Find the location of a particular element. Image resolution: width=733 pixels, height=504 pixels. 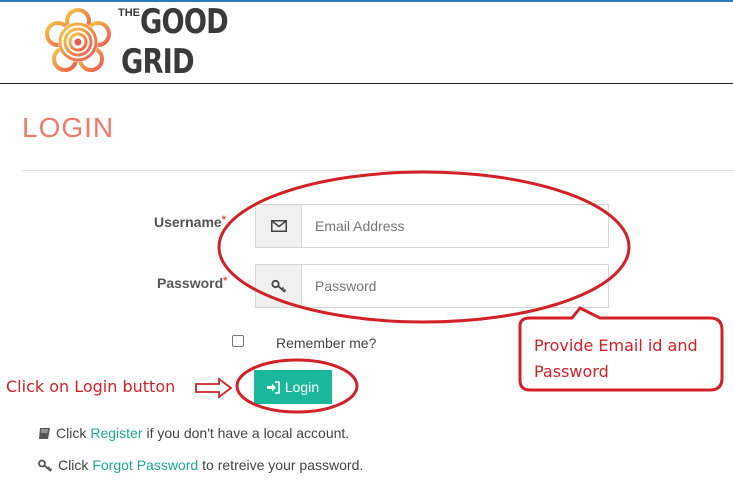

arrow-right-icon is located at coordinates (214, 388).